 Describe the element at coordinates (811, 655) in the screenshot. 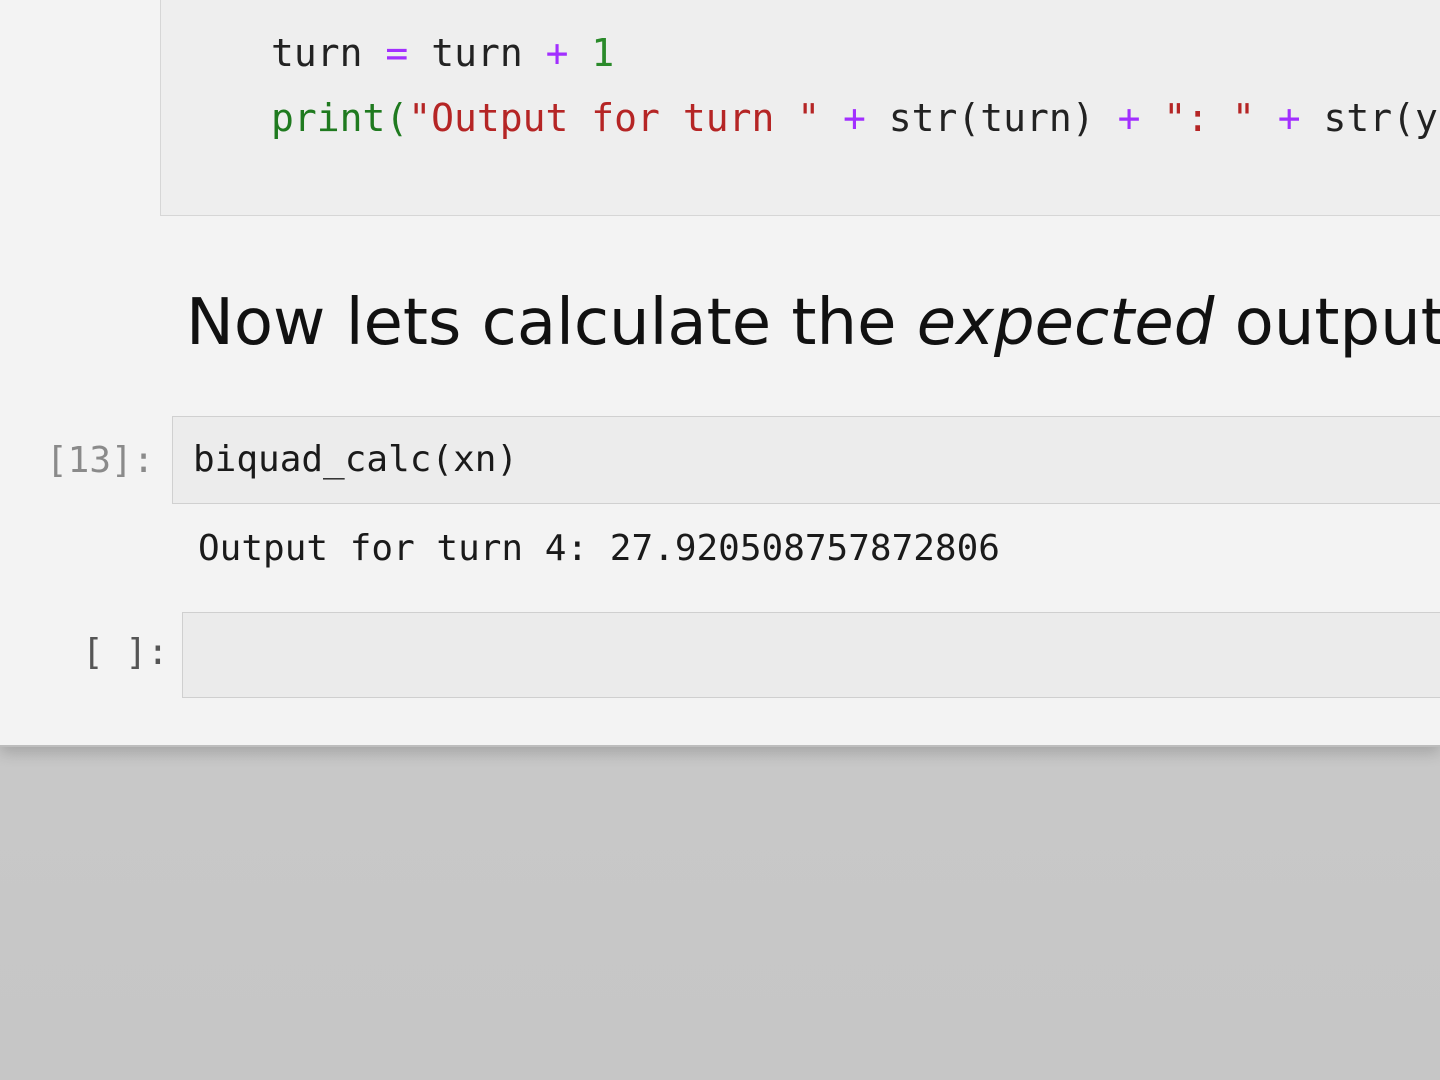

I see `empty-code-cell-input` at that location.